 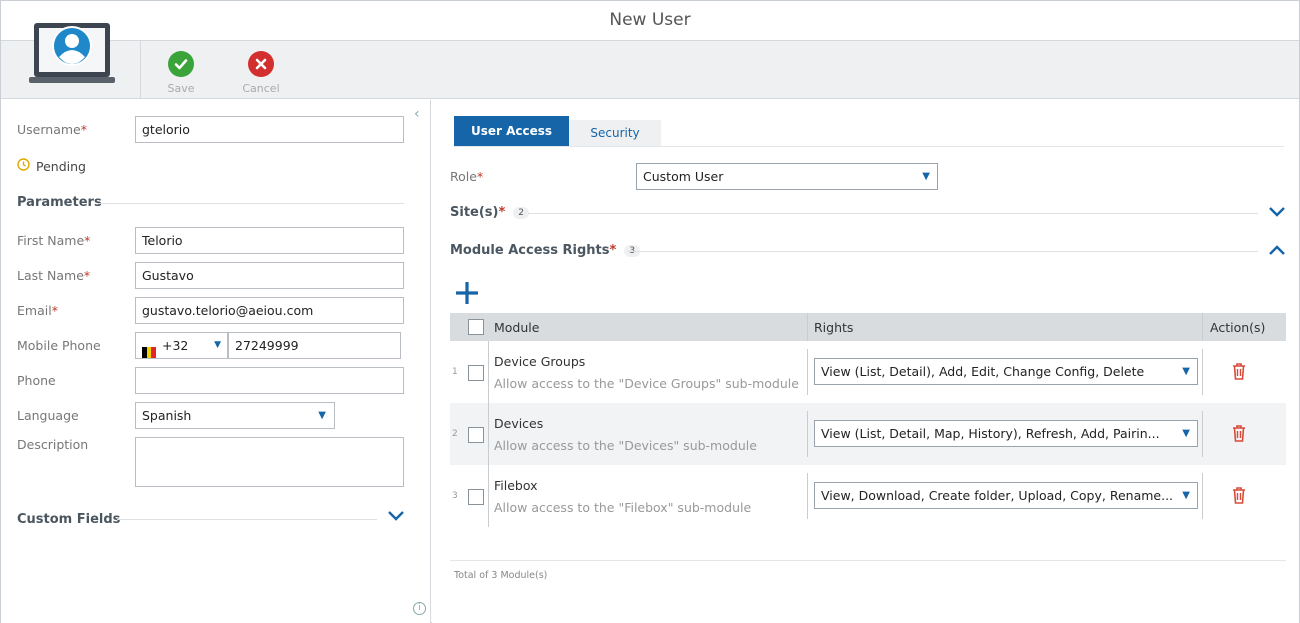 What do you see at coordinates (519, 423) in the screenshot?
I see `module-name: Devices` at bounding box center [519, 423].